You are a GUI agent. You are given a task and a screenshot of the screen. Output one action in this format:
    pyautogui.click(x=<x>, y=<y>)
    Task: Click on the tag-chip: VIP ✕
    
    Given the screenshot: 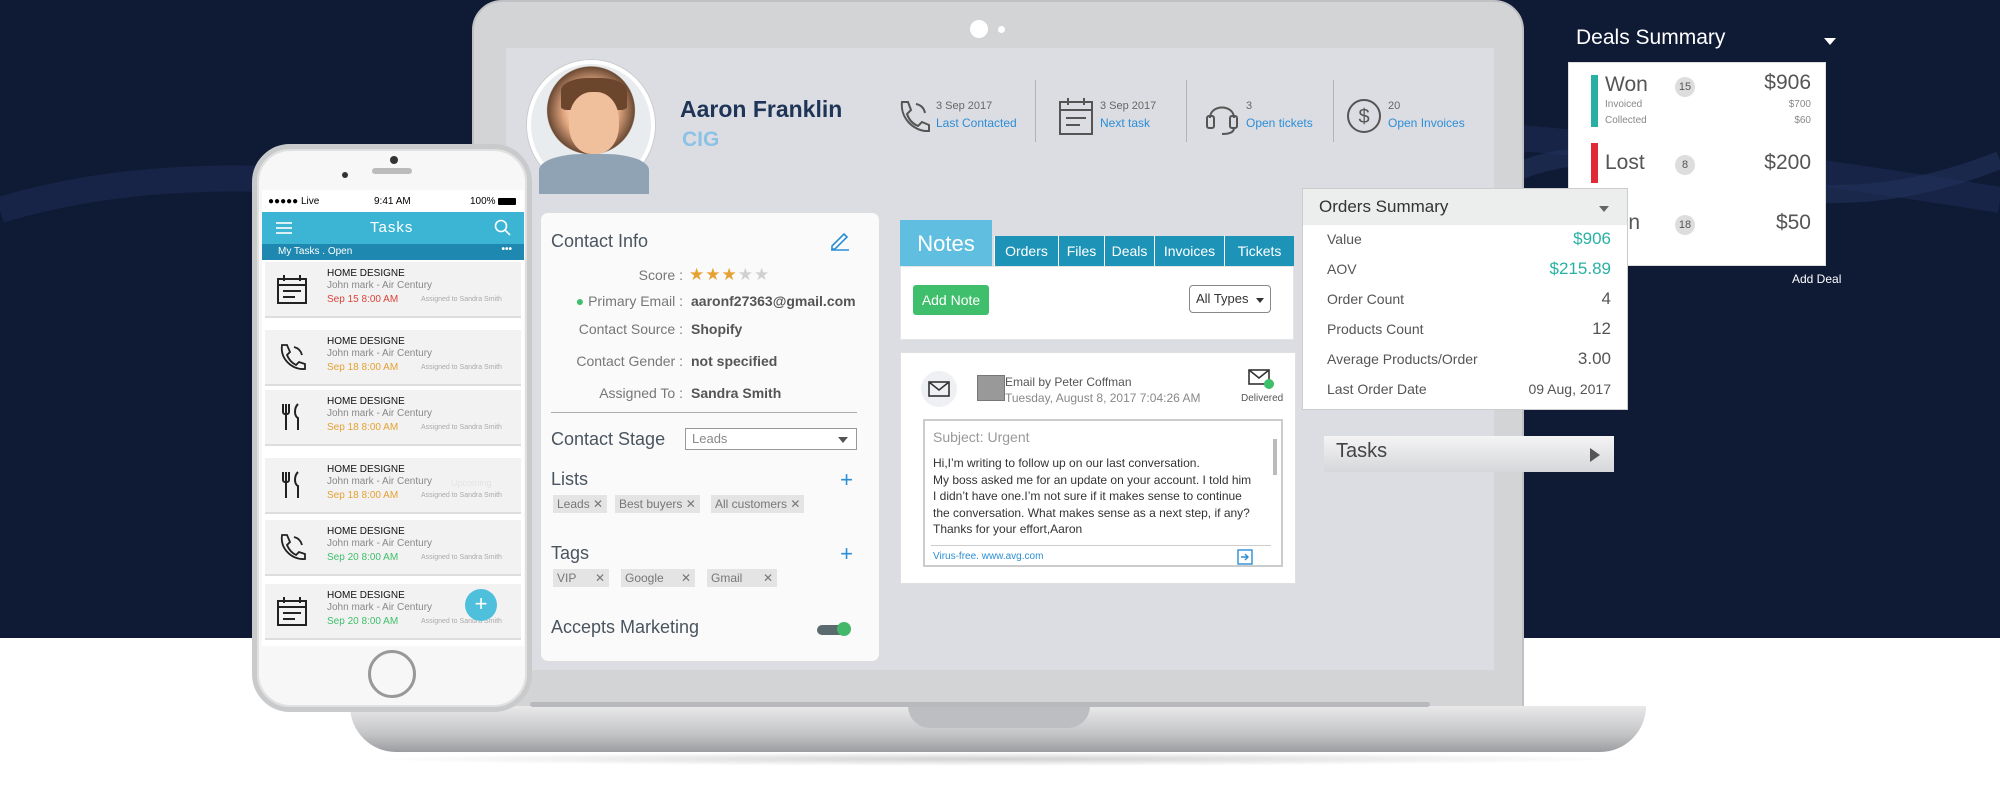 What is the action you would take?
    pyautogui.click(x=581, y=578)
    